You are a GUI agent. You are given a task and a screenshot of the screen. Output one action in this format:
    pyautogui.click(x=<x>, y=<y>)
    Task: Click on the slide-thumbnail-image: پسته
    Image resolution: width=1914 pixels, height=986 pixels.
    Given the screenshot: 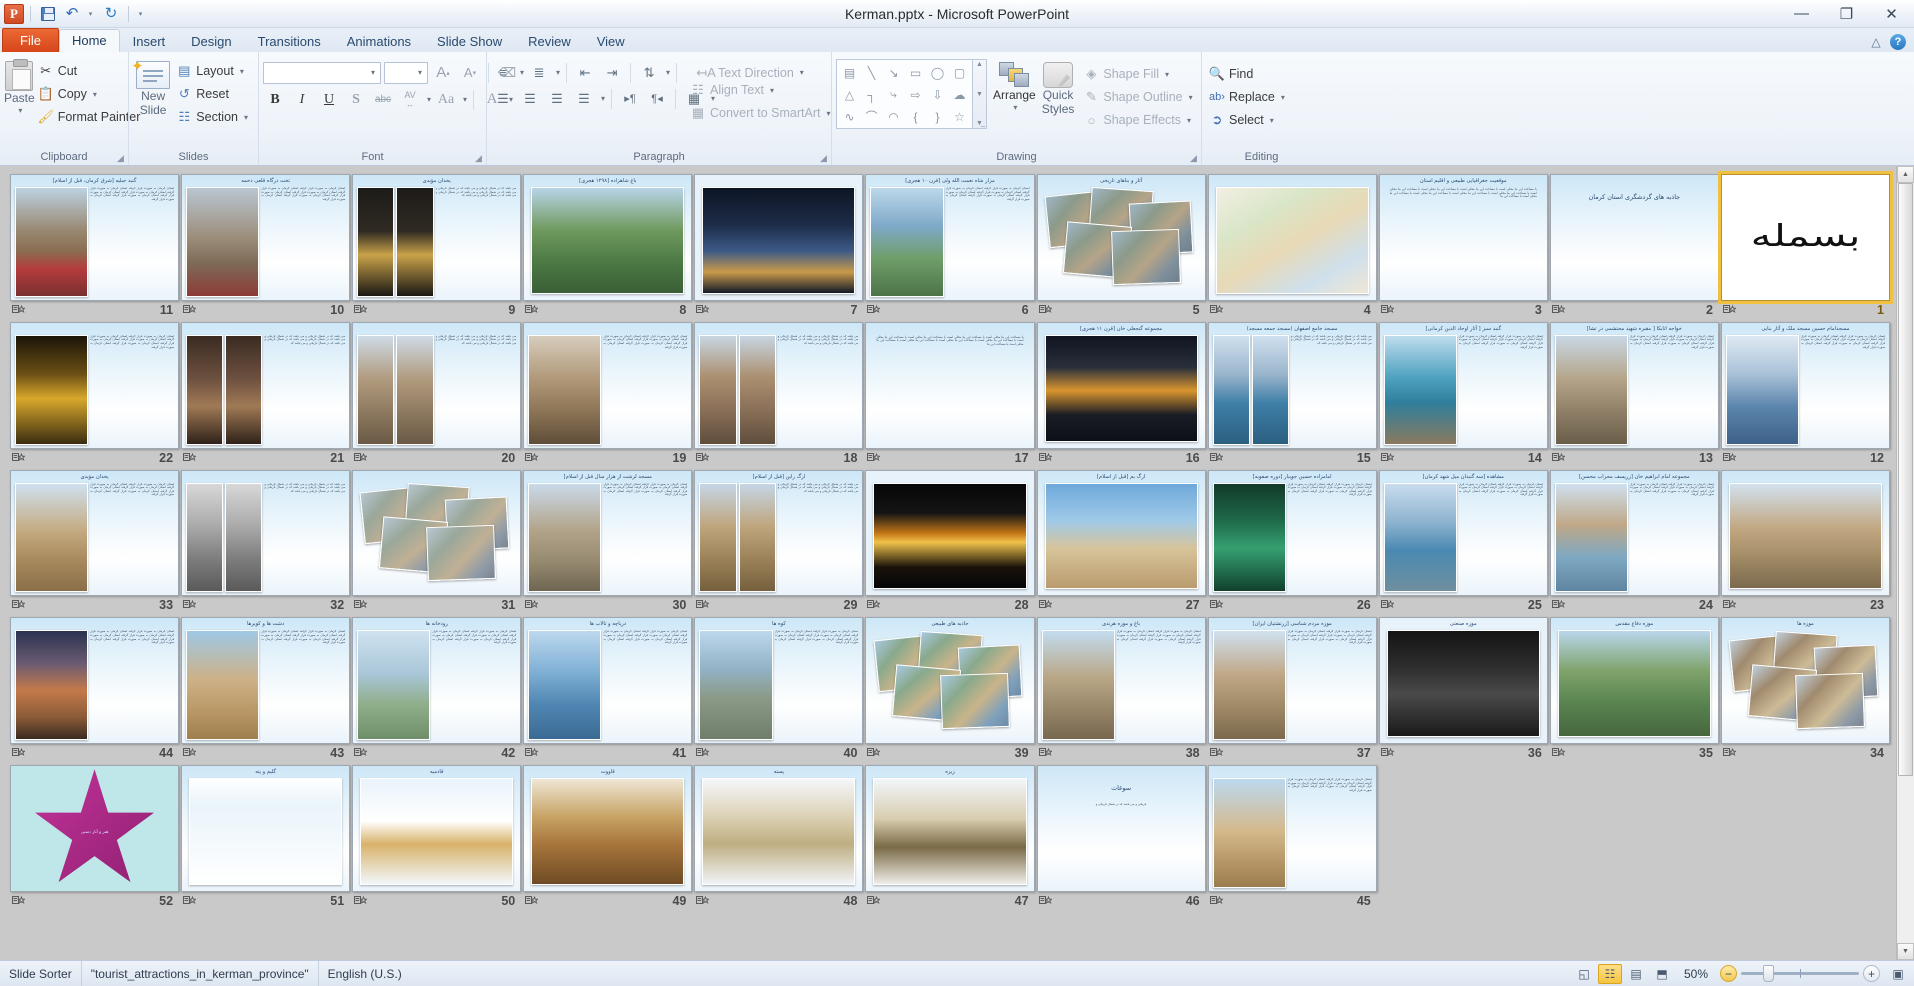 What is the action you would take?
    pyautogui.click(x=779, y=829)
    